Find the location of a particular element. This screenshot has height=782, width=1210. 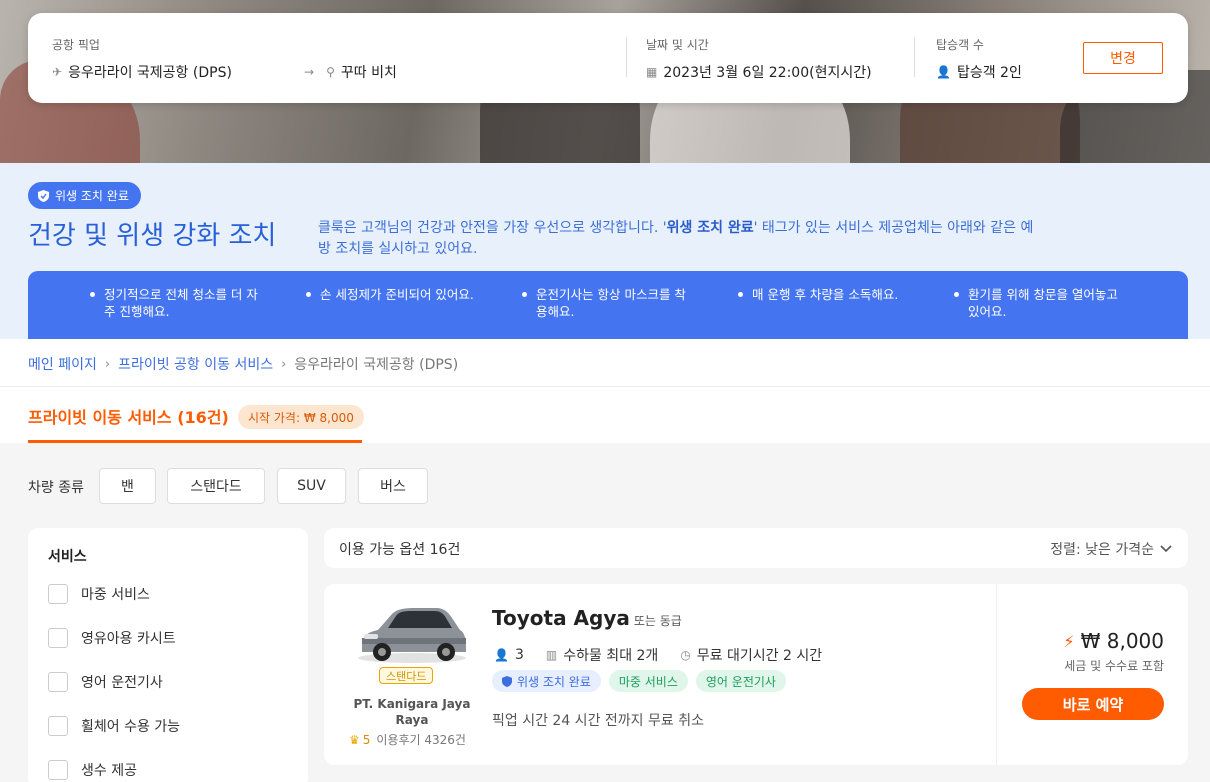

vehicle-chip-bus: 버스 is located at coordinates (393, 486).